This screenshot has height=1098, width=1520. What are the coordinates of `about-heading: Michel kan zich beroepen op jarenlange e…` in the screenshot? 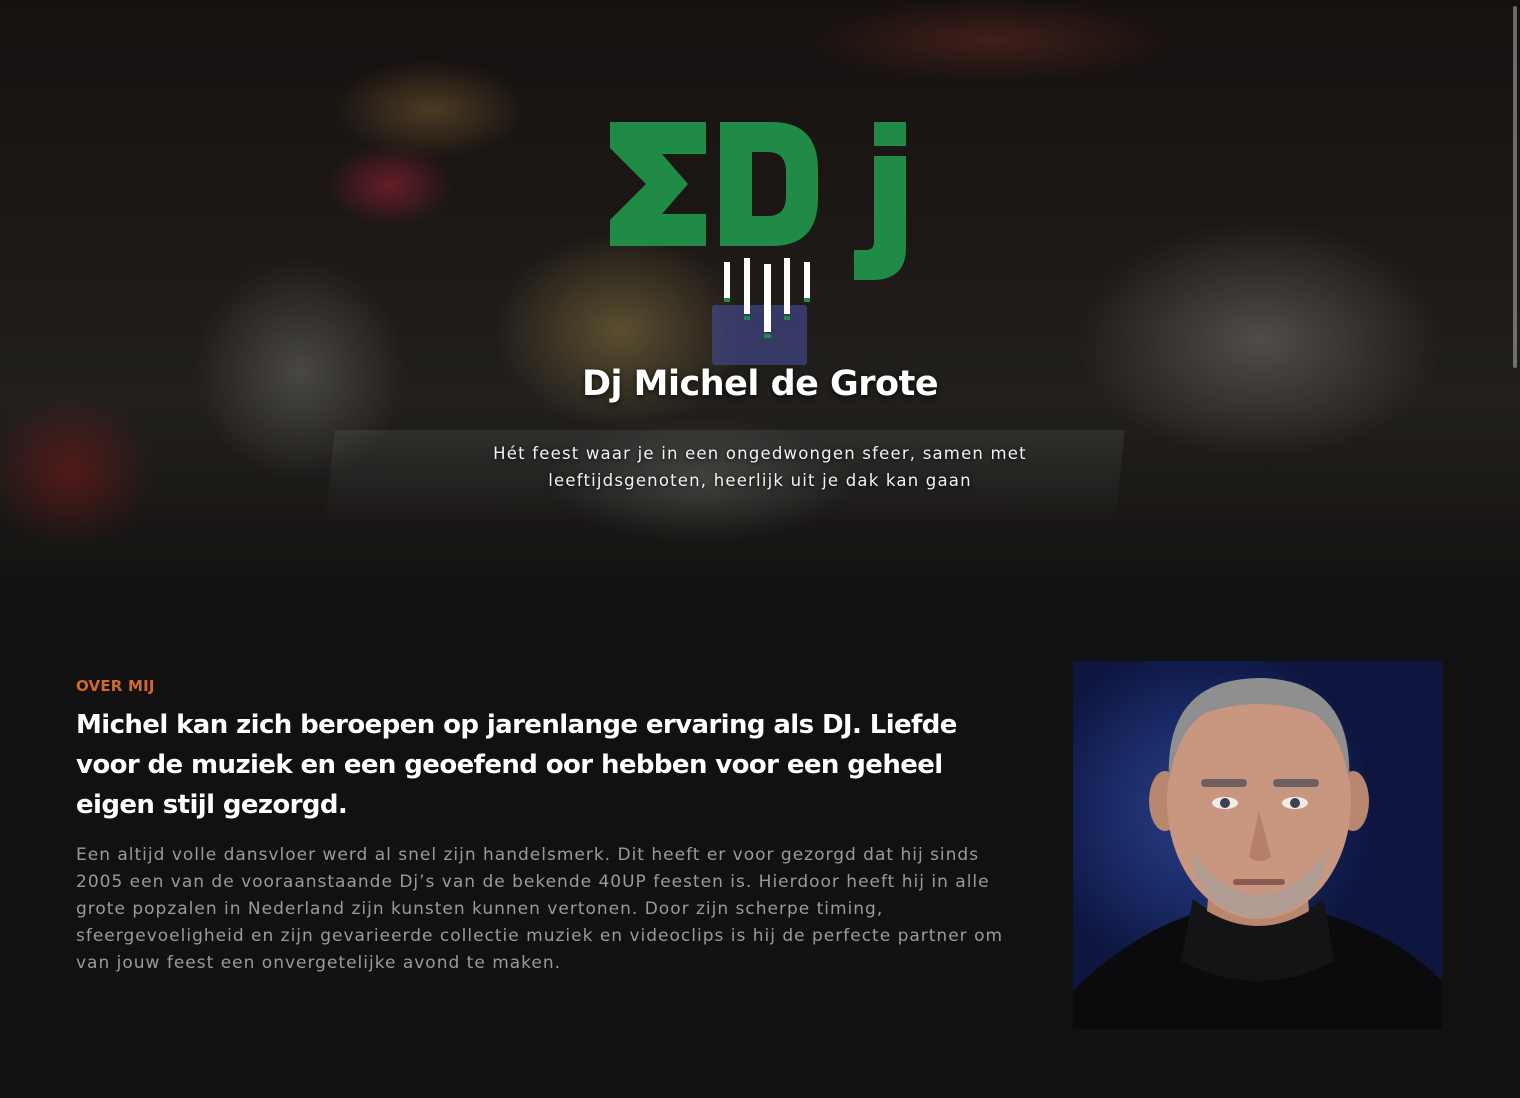 It's located at (516, 765).